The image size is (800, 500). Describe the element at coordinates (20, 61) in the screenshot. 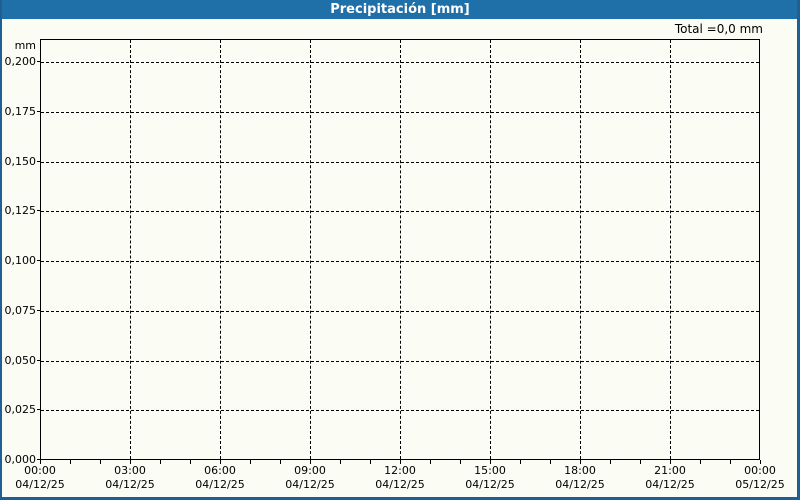

I see `y-tick-label: 0,200` at that location.